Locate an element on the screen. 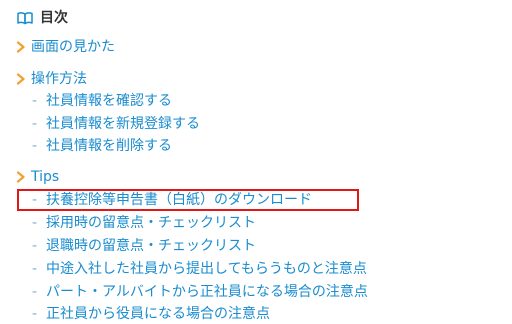 The width and height of the screenshot is (512, 324). toc-item-retirement-checklist: - 退職時の留意点・チェックリスト is located at coordinates (144, 246).